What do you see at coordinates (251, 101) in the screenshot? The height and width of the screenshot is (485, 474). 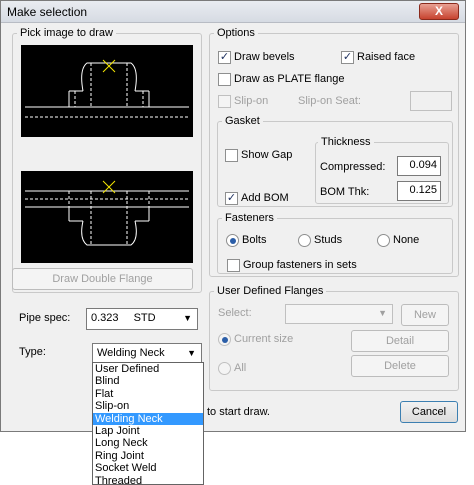 I see `slip-on-label: Slip-on` at bounding box center [251, 101].